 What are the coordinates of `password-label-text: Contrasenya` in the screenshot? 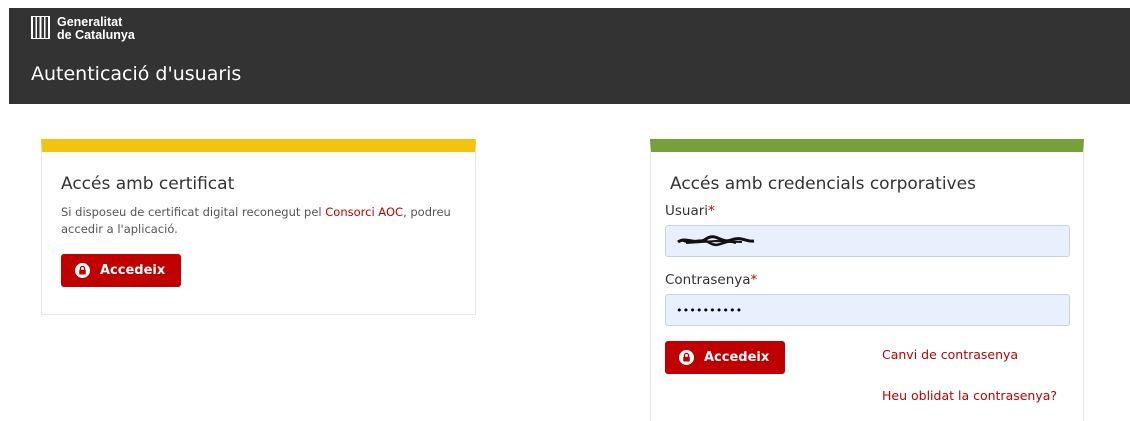 It's located at (708, 280).